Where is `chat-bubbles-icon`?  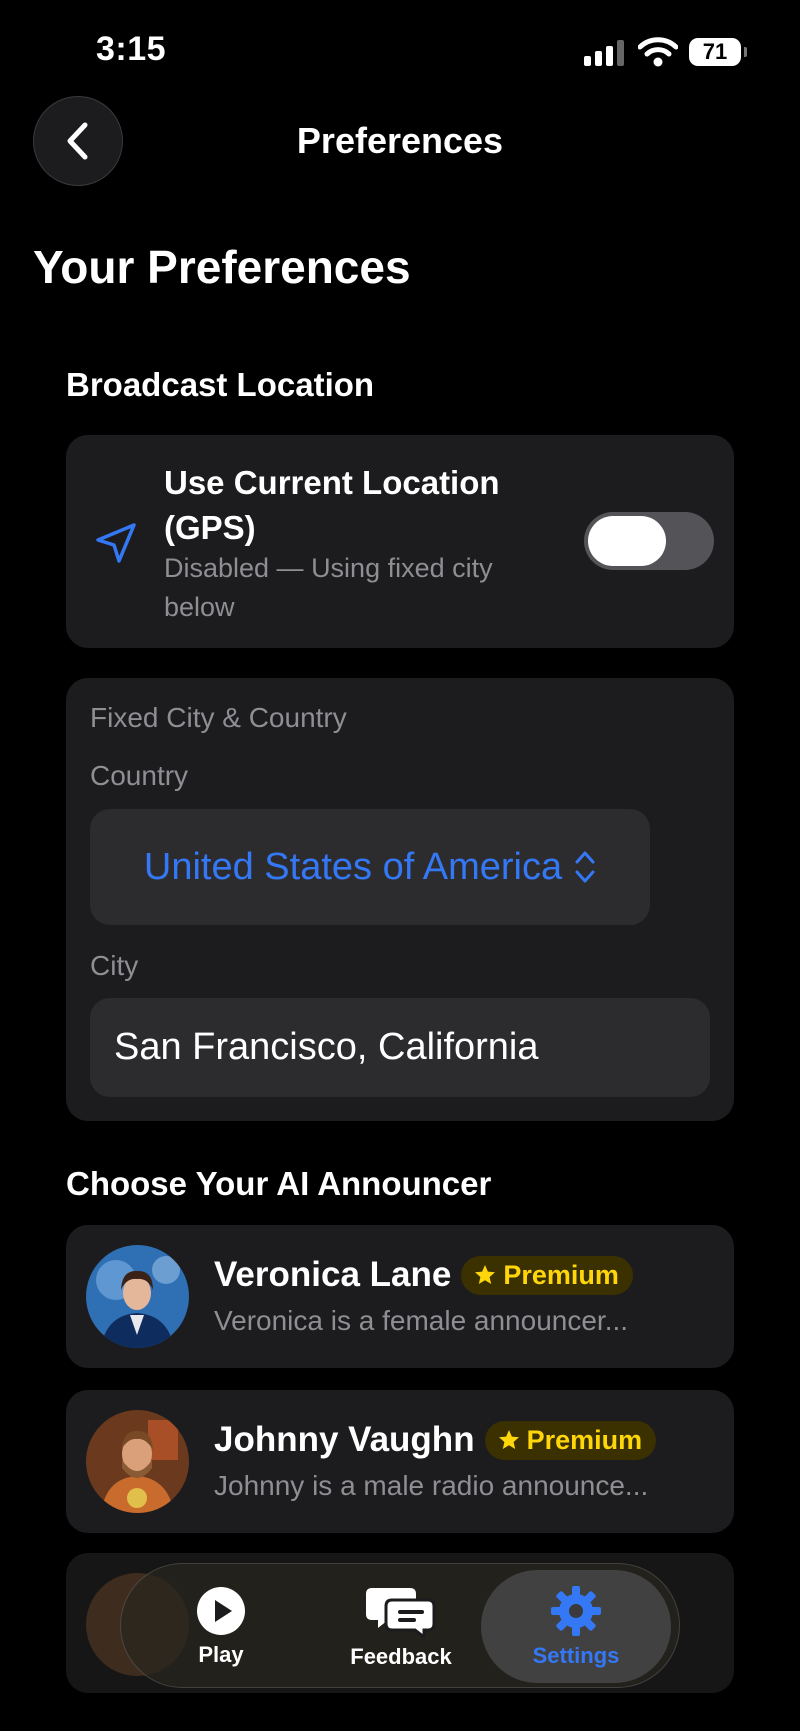 chat-bubbles-icon is located at coordinates (401, 1612).